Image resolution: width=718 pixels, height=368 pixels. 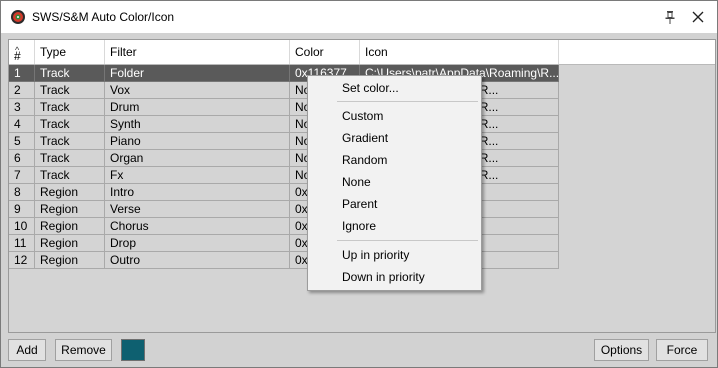 What do you see at coordinates (22, 158) in the screenshot?
I see `cell-number: 6` at bounding box center [22, 158].